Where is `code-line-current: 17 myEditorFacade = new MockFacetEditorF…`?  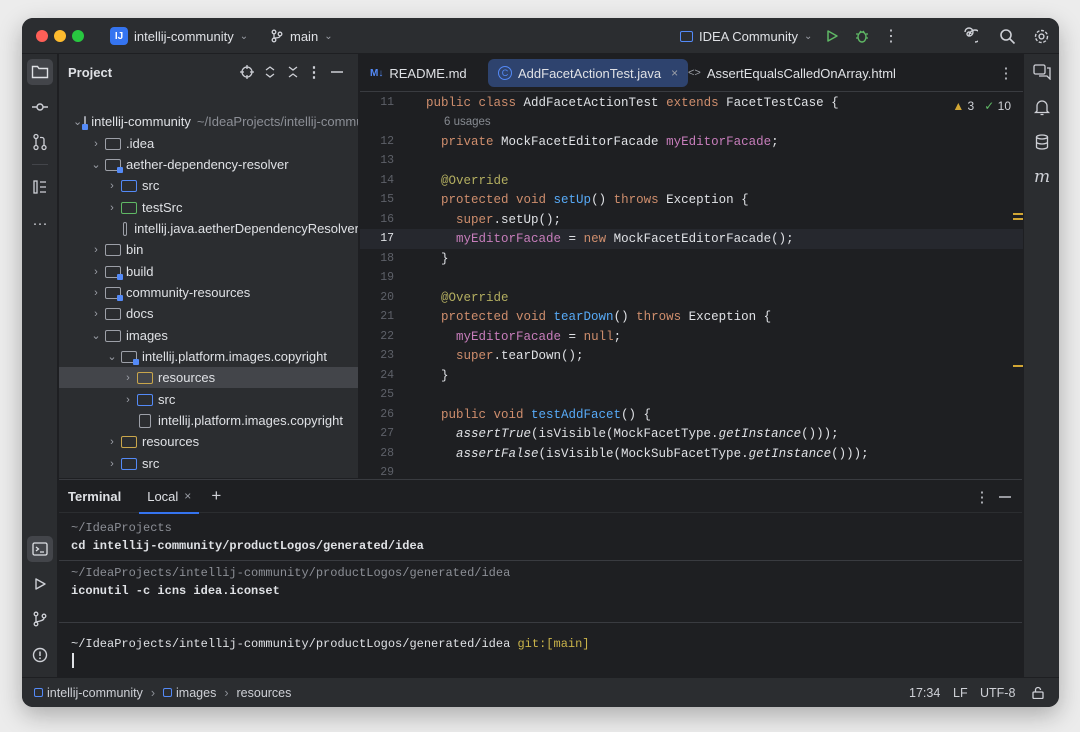
code-line-current: 17 myEditorFacade = new MockFacetEditorF… is located at coordinates (691, 239).